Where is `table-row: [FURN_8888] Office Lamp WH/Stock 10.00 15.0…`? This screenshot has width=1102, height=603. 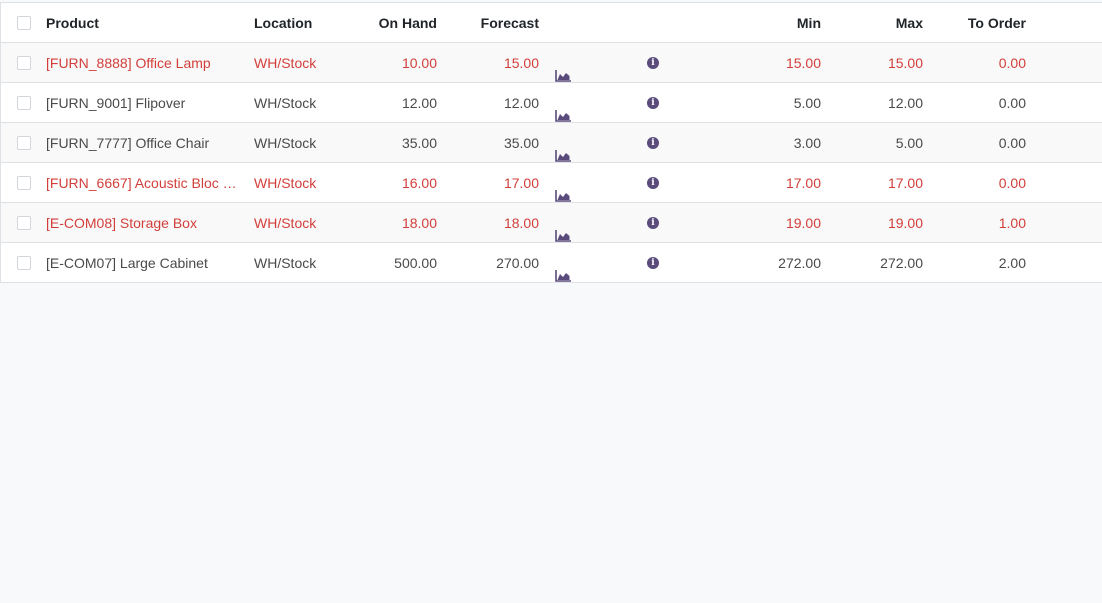 table-row: [FURN_8888] Office Lamp WH/Stock 10.00 15.0… is located at coordinates (551, 63).